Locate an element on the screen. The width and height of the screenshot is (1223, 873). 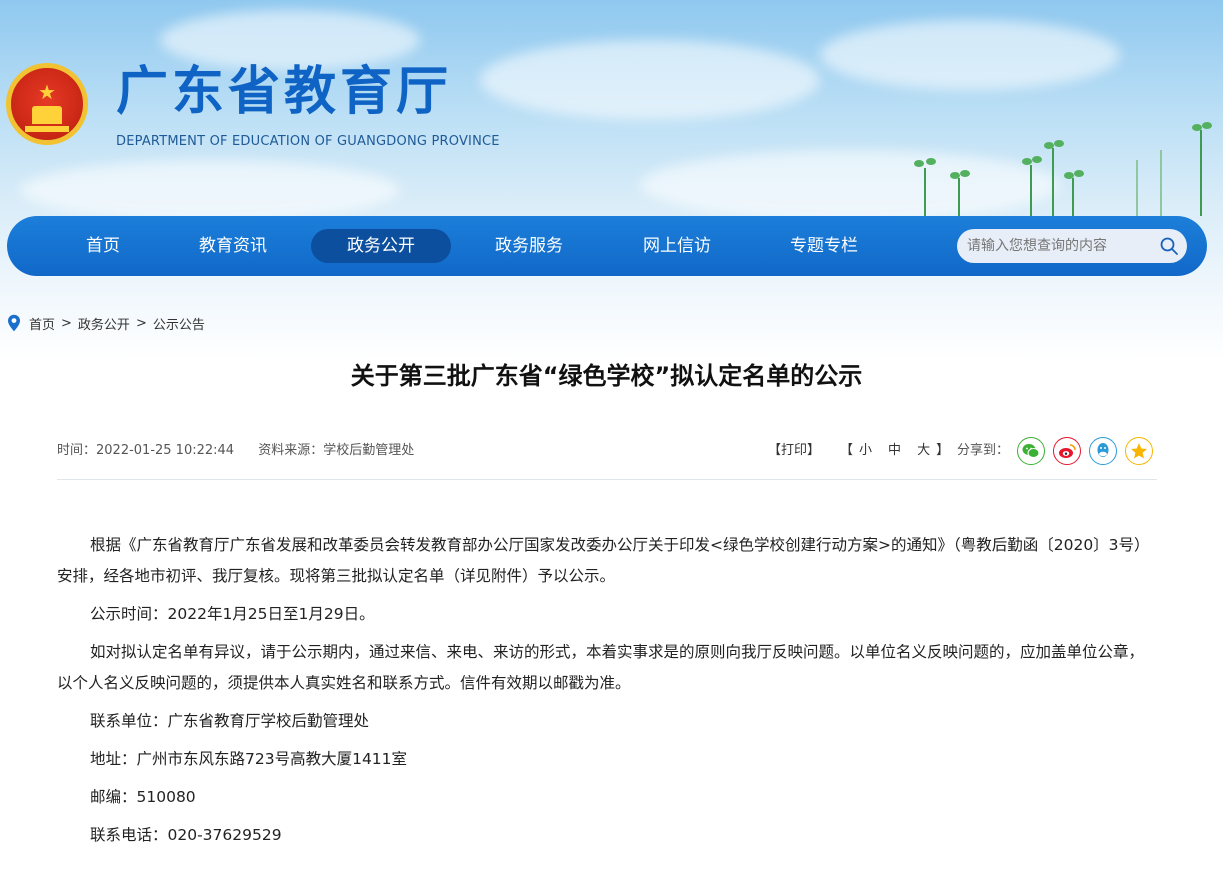
main-nav: 首页 教育资讯 政务公开 政务服务 网上信访 专题专栏 is located at coordinates (607, 246).